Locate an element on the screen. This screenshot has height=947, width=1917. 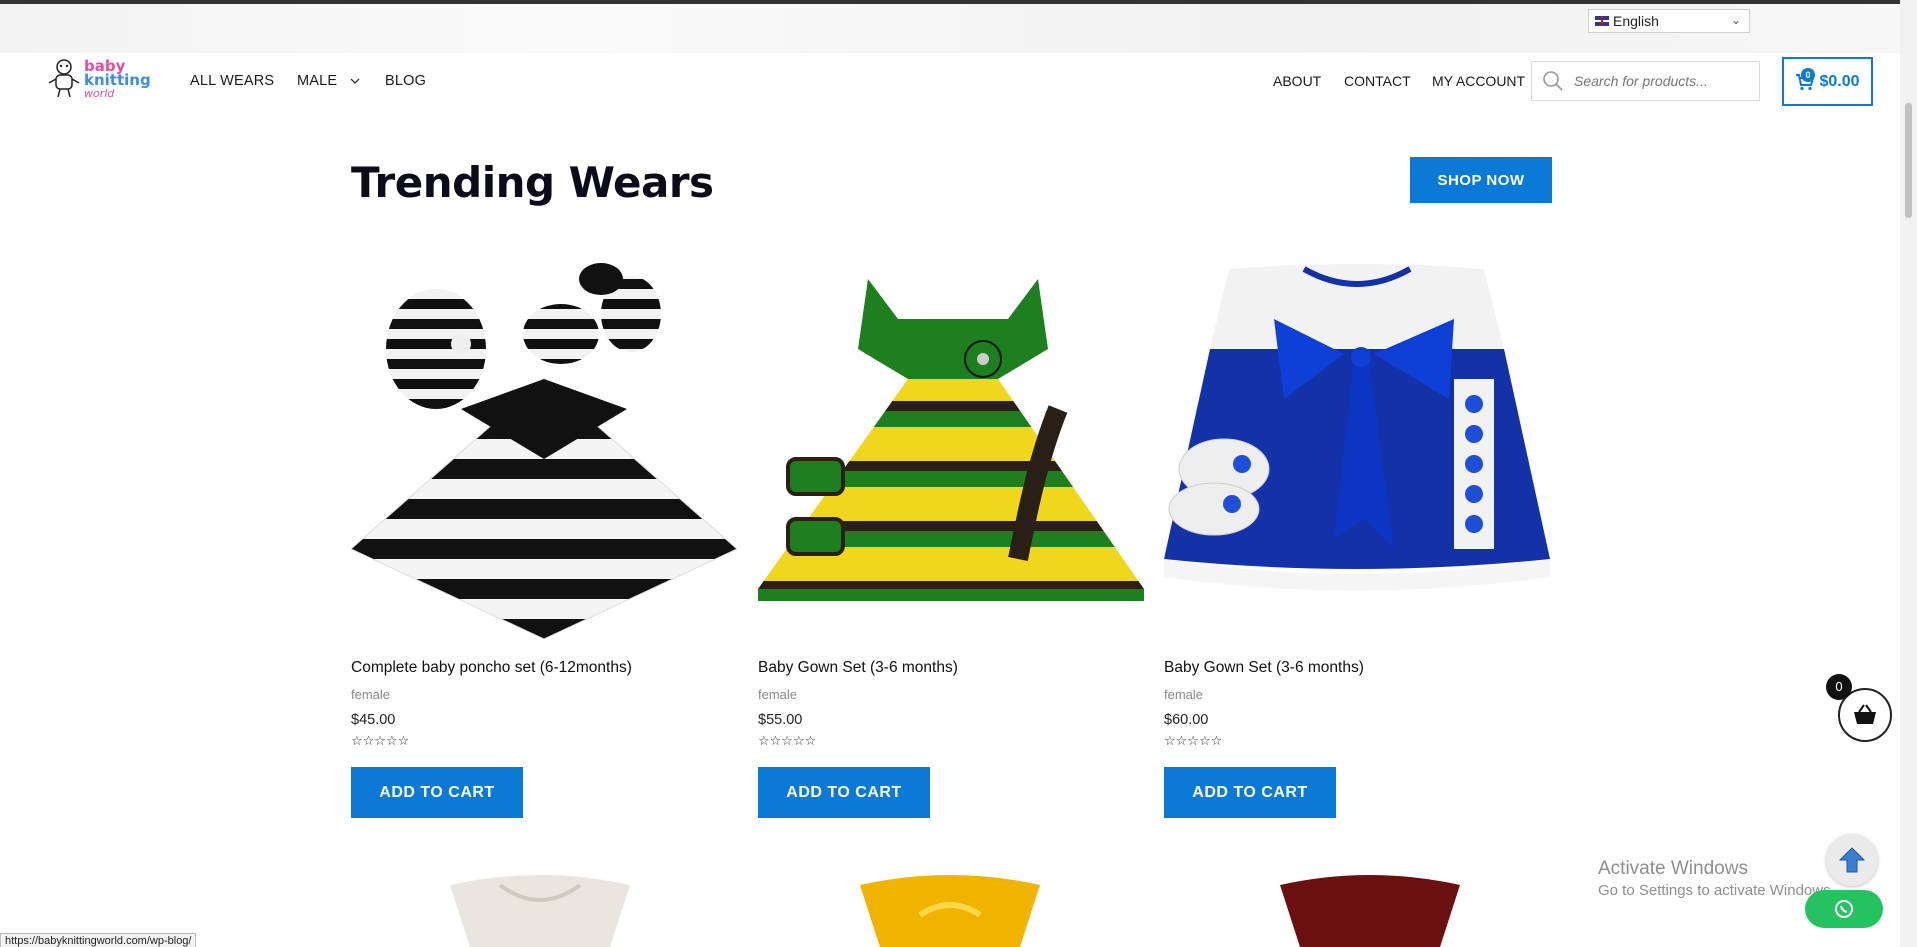
logo-wordmark: baby knitting world is located at coordinates (117, 80).